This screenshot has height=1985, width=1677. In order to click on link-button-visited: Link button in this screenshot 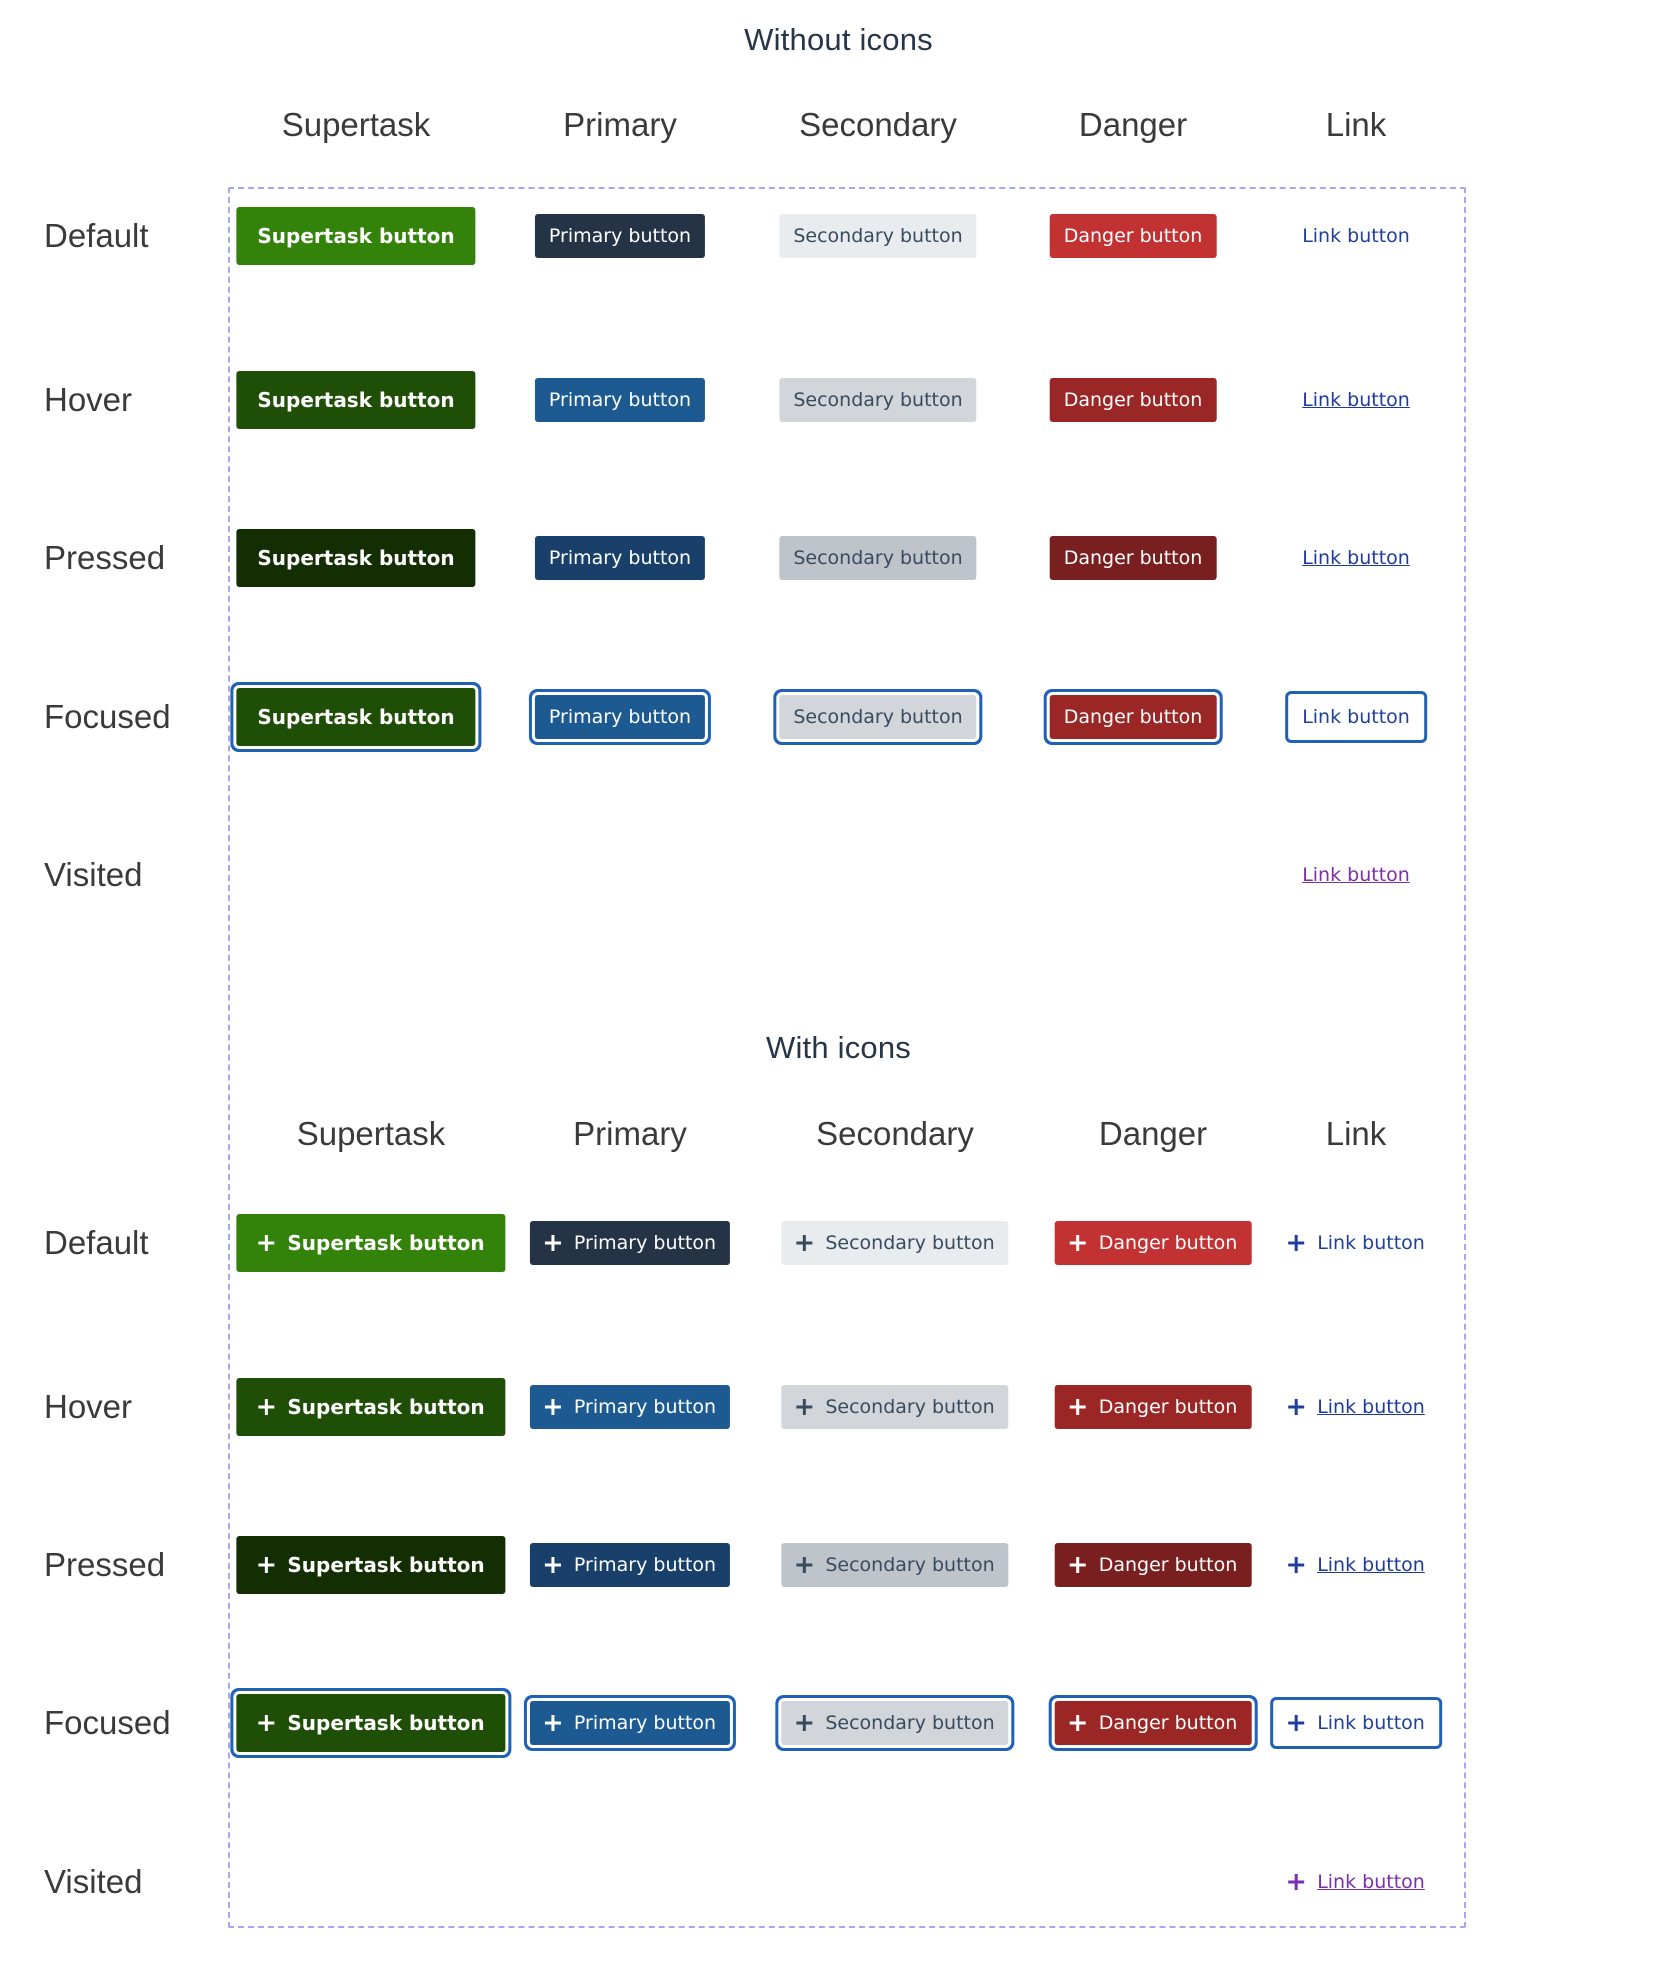, I will do `click(1356, 875)`.